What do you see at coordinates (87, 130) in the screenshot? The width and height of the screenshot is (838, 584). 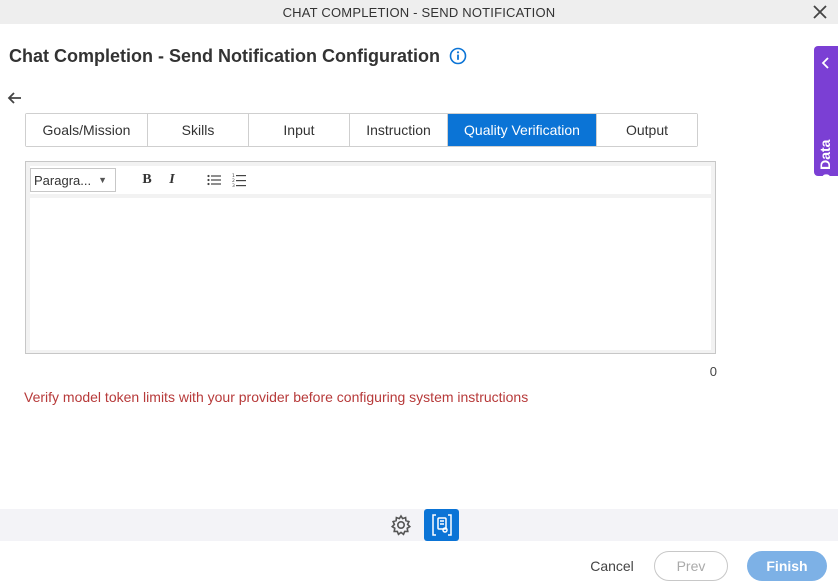 I see `tab-goals-mission: Goals/Mission` at bounding box center [87, 130].